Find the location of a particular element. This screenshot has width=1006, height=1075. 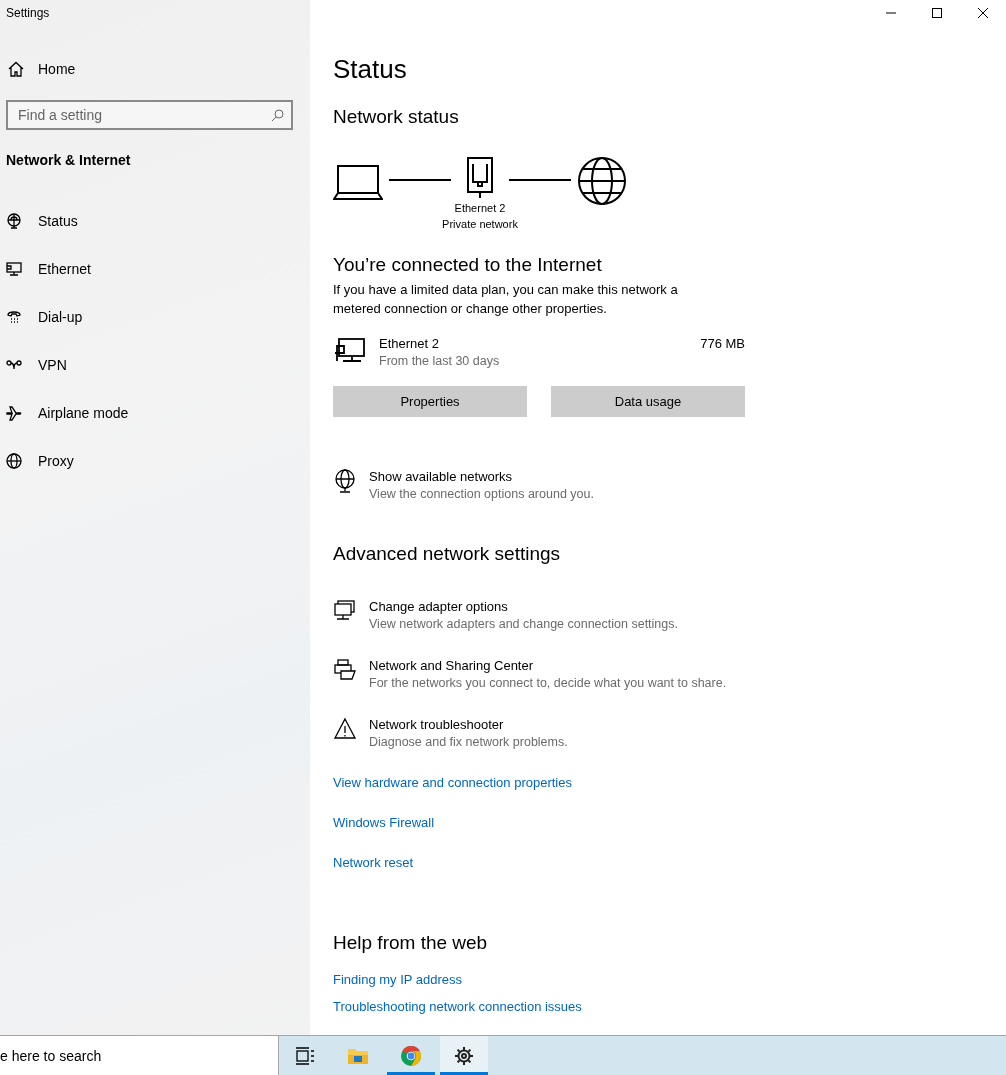

sidebar-item: Status is located at coordinates (155, 221).